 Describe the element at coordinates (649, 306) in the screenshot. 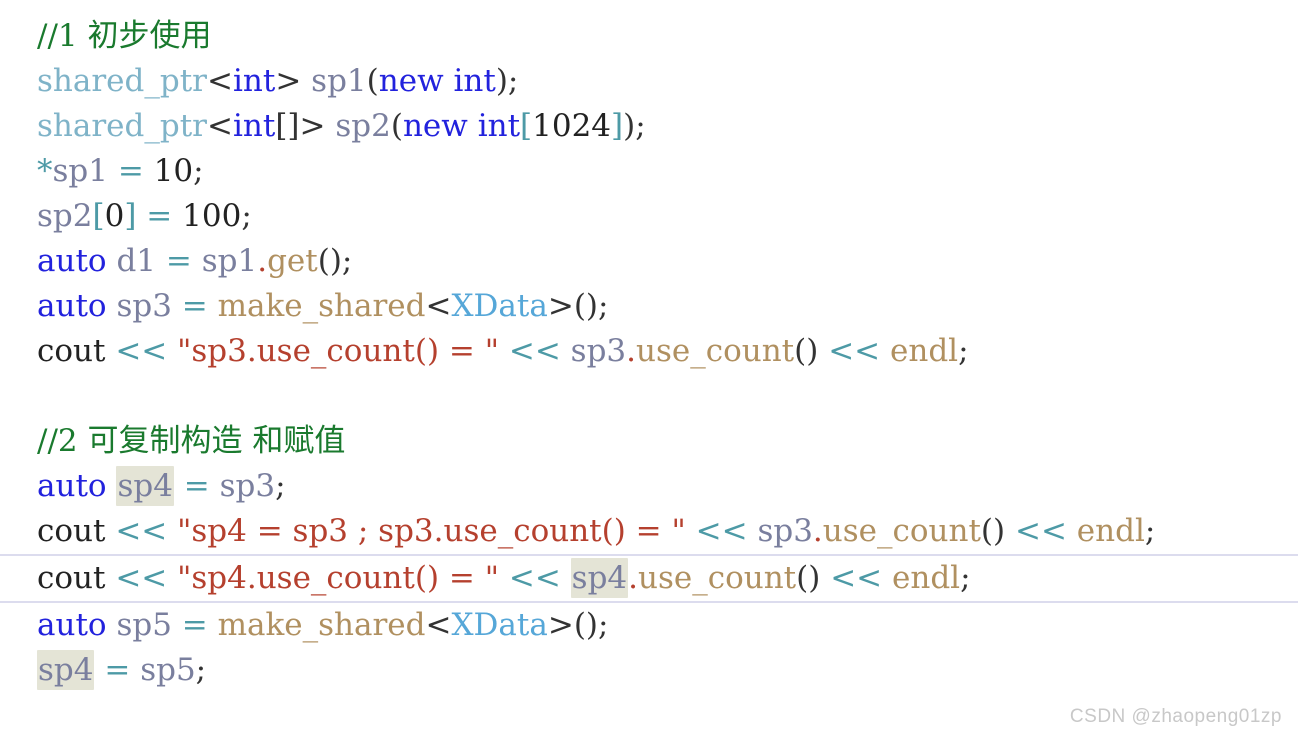

I see `code-line-7: auto sp3 = make_shared<XData>();` at that location.